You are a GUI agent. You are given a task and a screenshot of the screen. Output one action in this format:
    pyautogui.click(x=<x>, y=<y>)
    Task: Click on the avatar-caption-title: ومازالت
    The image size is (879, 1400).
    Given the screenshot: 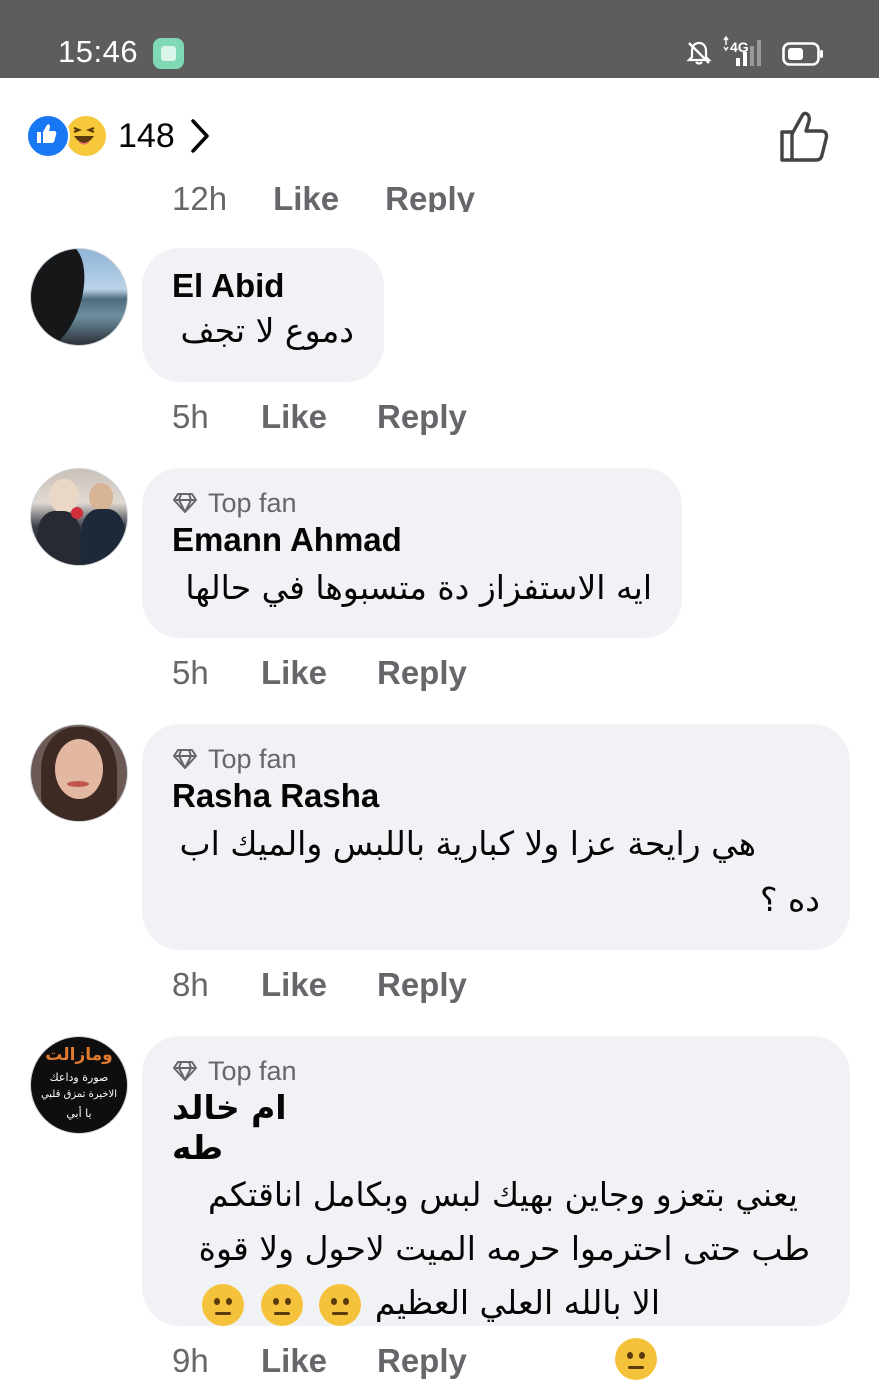 What is the action you would take?
    pyautogui.click(x=79, y=1055)
    